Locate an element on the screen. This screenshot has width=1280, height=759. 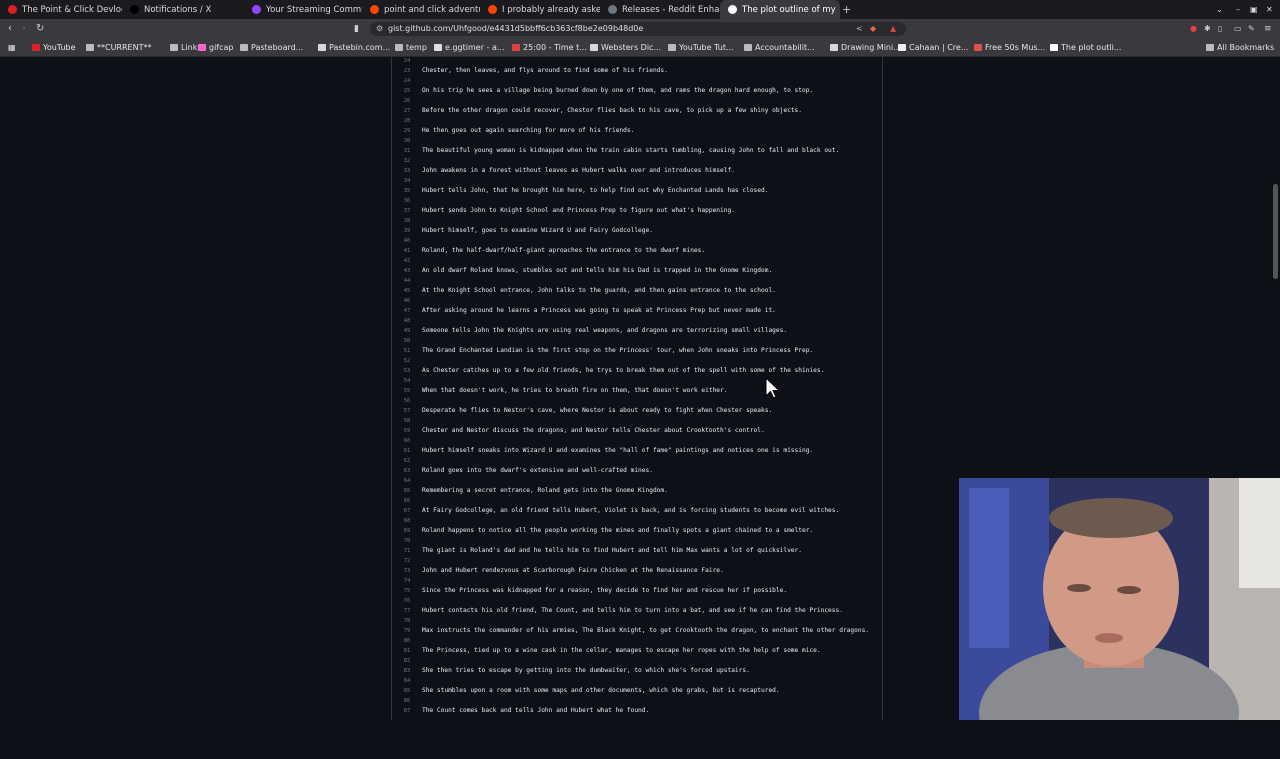
menu-icon: ≡ is located at coordinates (1268, 29).